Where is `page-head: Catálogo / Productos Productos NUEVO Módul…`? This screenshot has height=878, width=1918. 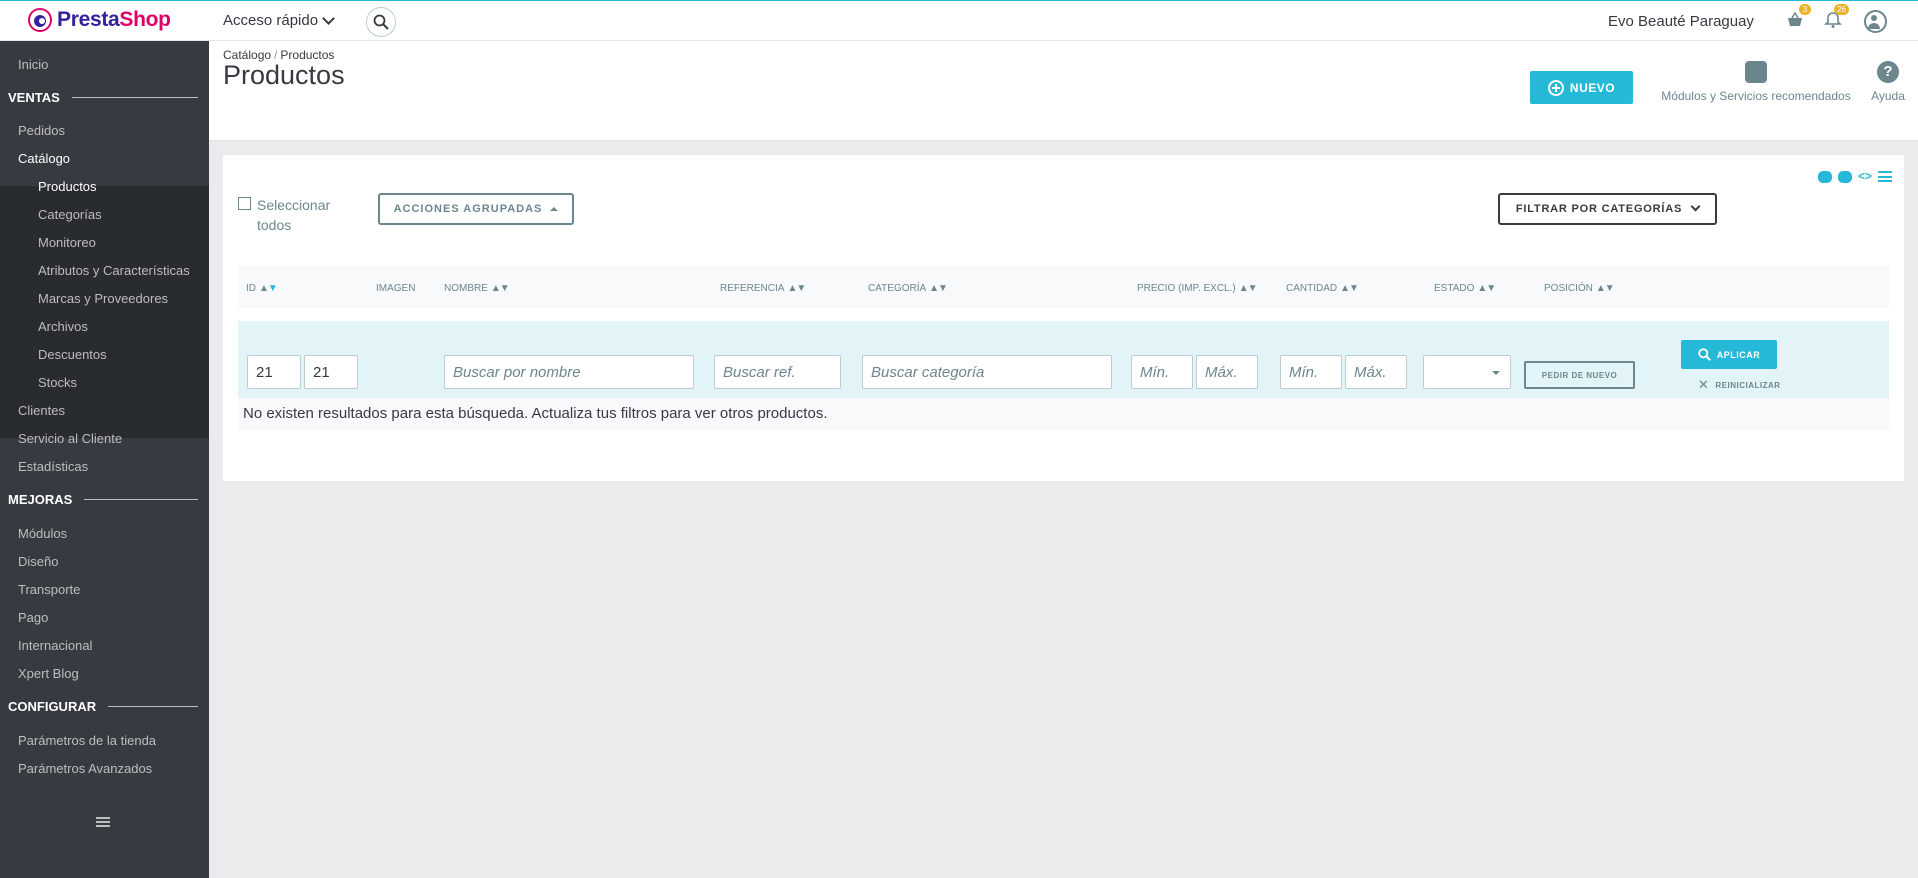 page-head: Catálogo / Productos Productos NUEVO Módul… is located at coordinates (1063, 91).